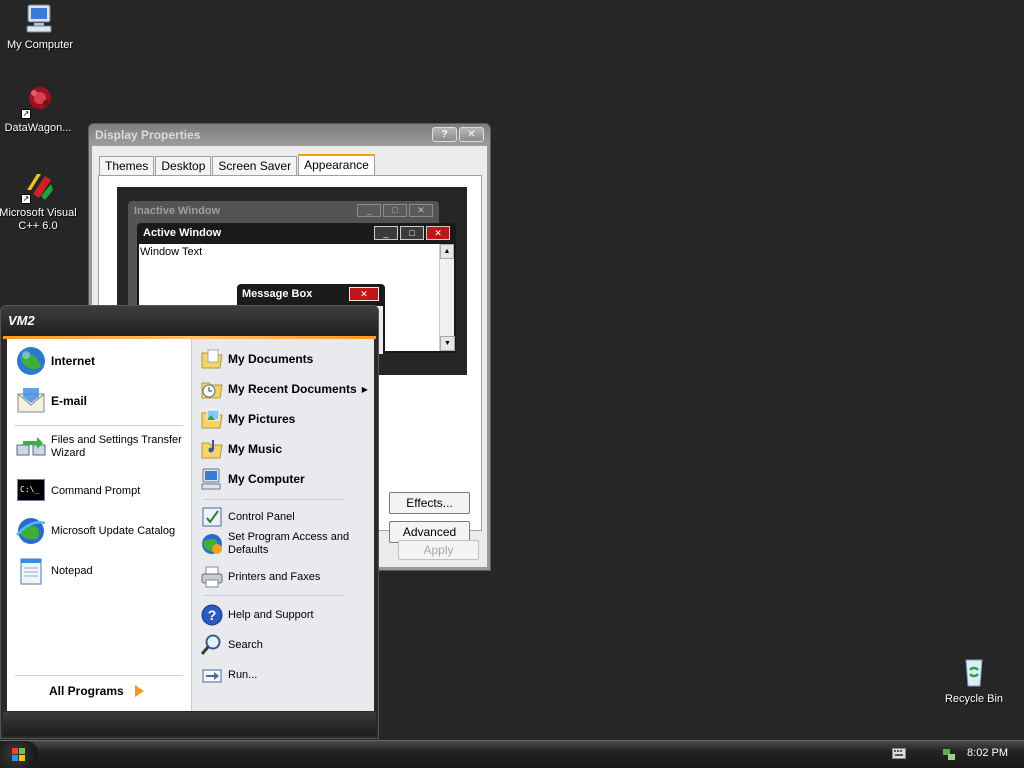  Describe the element at coordinates (438, 550) in the screenshot. I see `apply-button: Apply` at that location.